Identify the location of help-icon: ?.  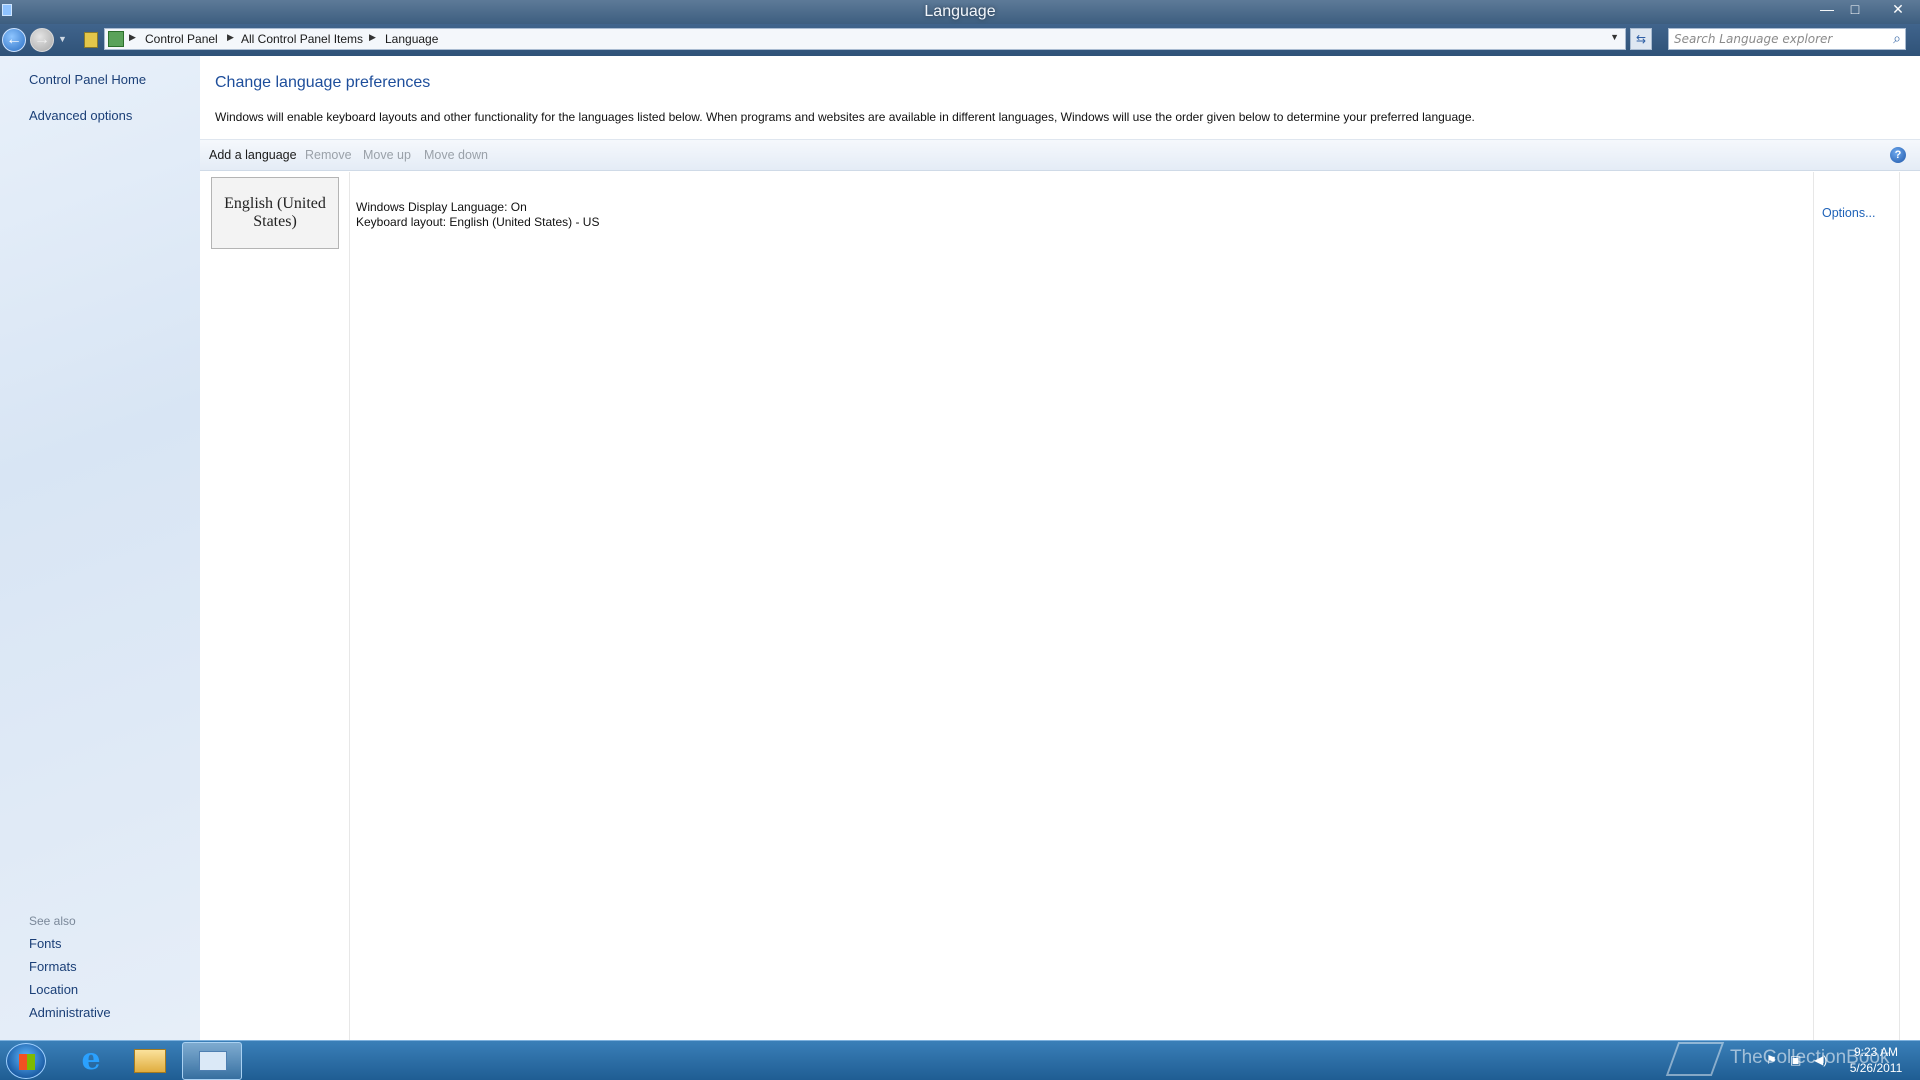
(1898, 155).